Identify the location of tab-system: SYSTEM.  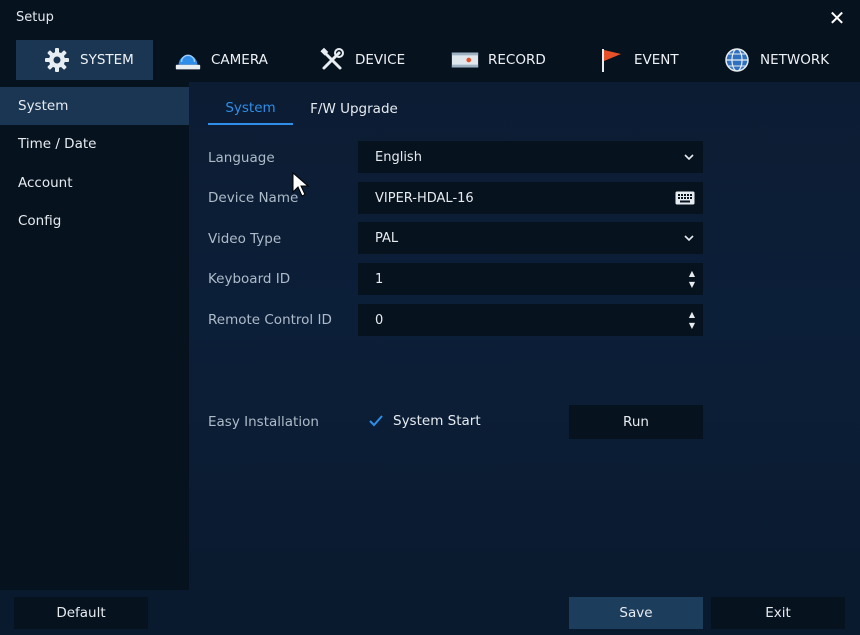
(84, 60).